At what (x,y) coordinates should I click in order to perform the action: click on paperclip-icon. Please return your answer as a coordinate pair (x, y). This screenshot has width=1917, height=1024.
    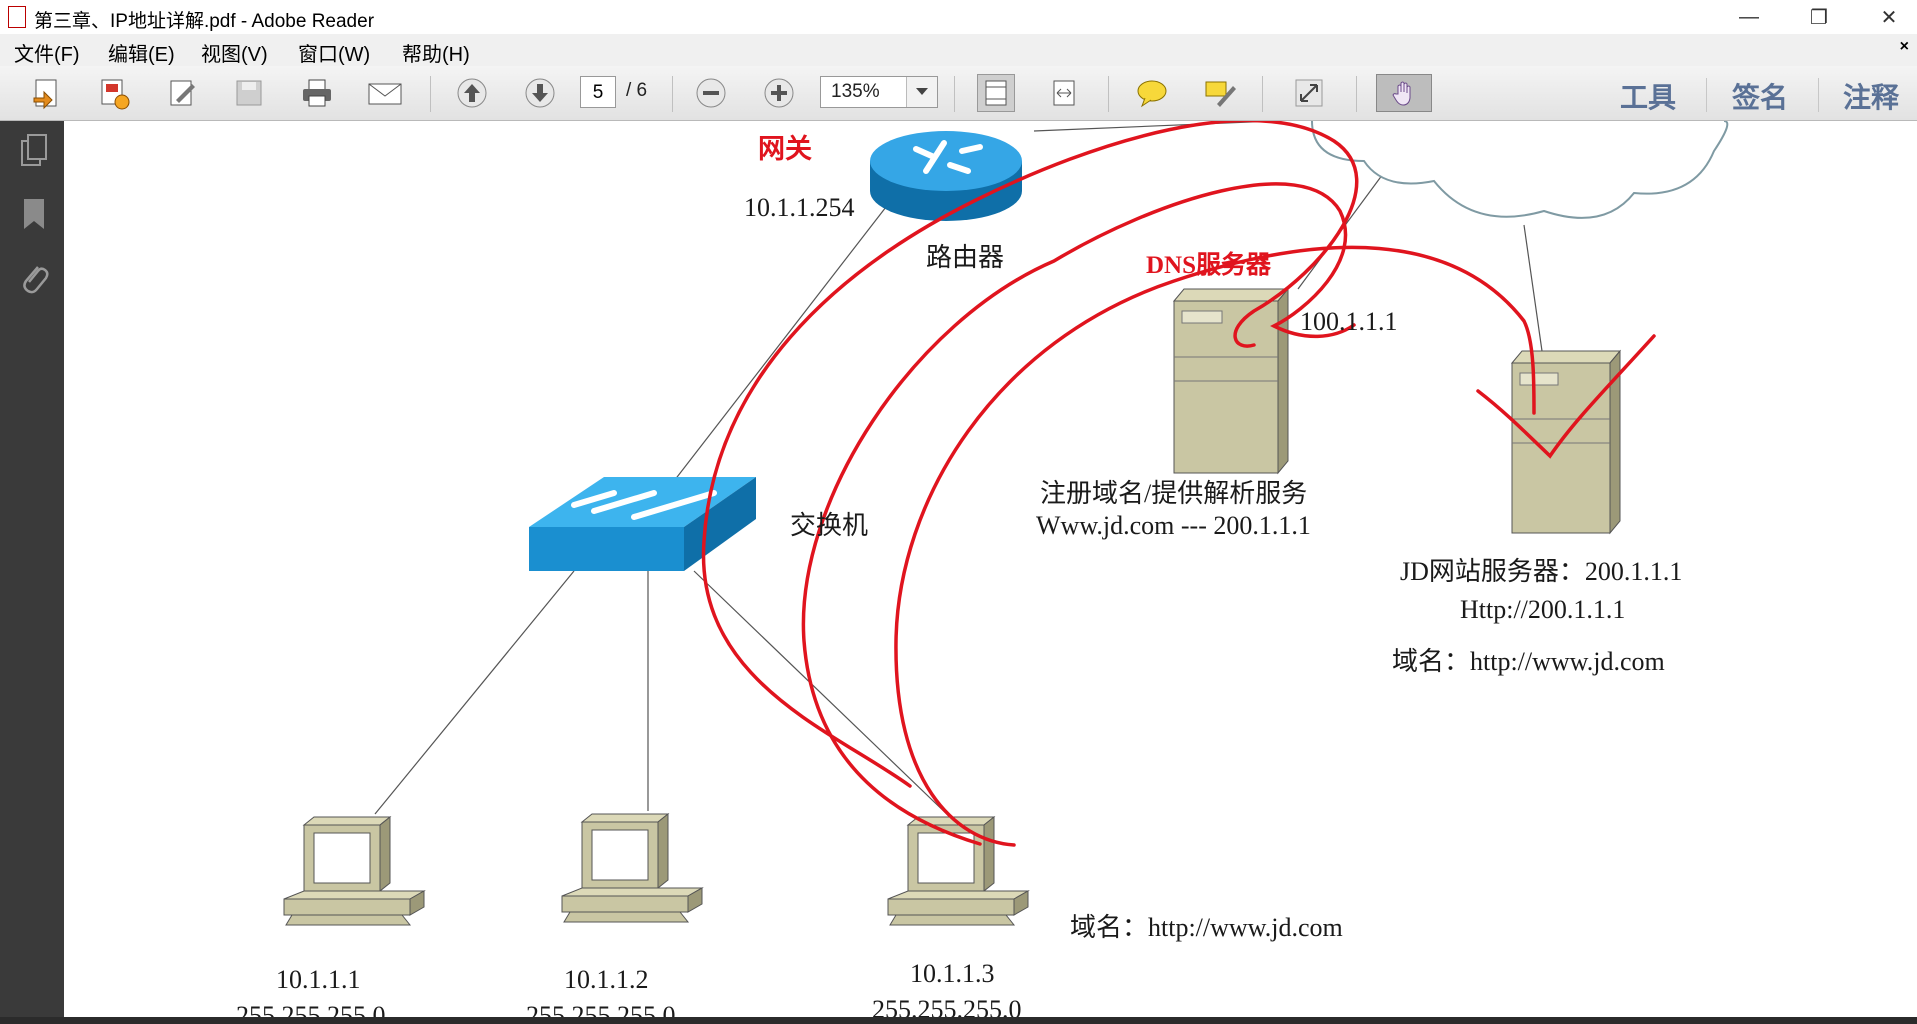
    Looking at the image, I should click on (36, 280).